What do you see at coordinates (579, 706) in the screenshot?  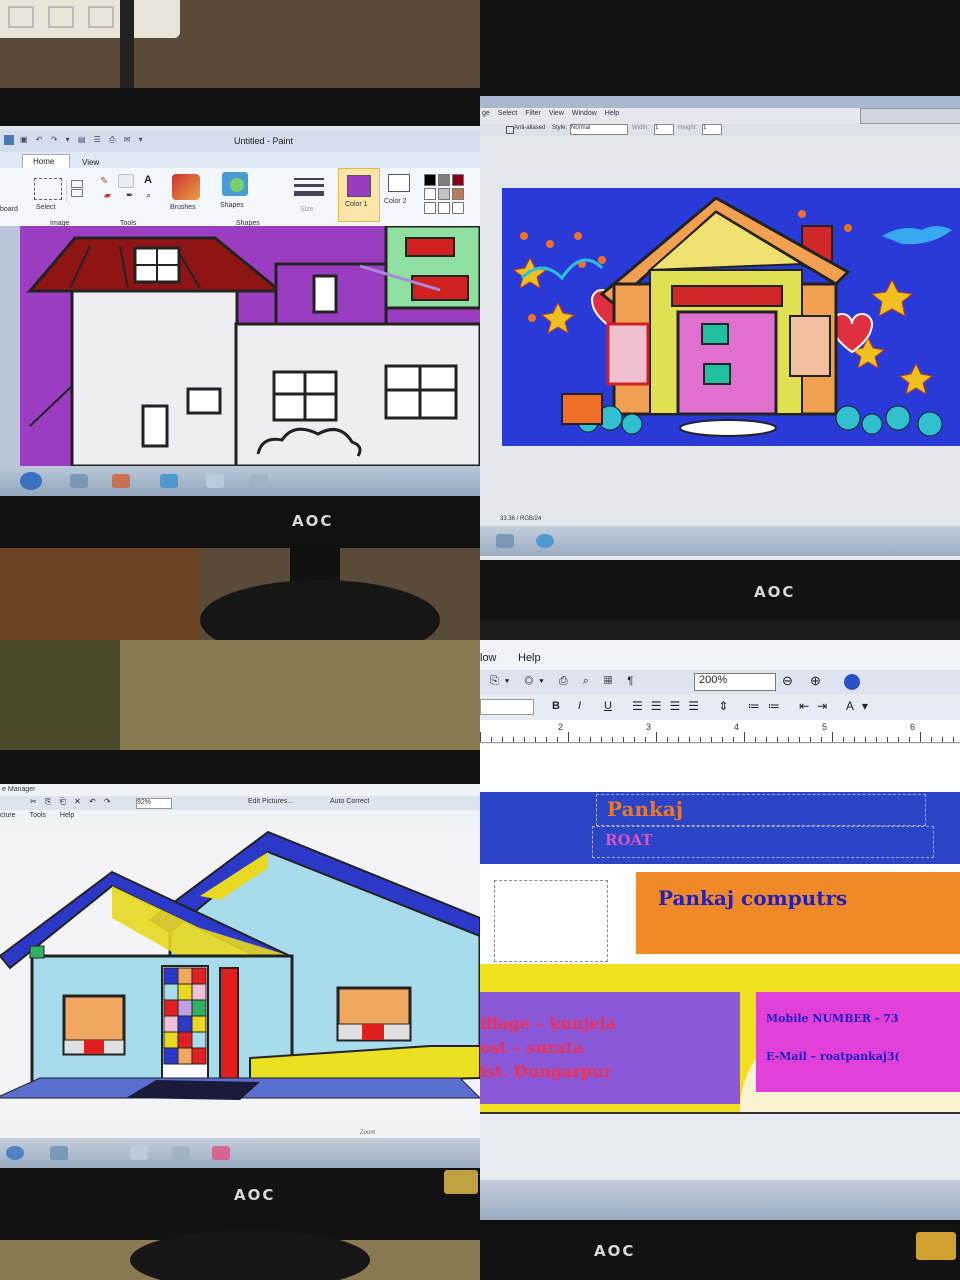 I see `italic-button: I` at bounding box center [579, 706].